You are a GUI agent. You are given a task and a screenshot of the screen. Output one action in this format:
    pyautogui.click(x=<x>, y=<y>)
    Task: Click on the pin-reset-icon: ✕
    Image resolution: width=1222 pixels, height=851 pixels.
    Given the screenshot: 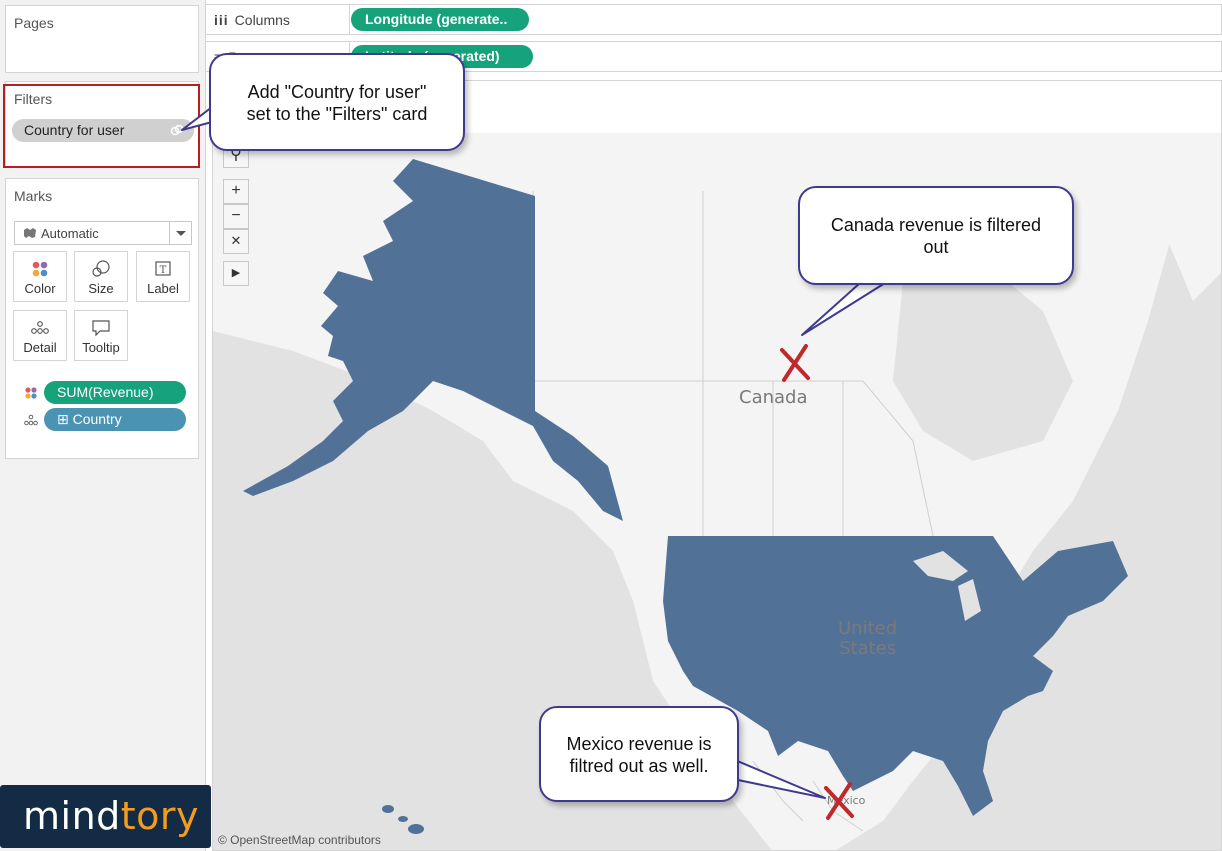 What is the action you would take?
    pyautogui.click(x=236, y=241)
    